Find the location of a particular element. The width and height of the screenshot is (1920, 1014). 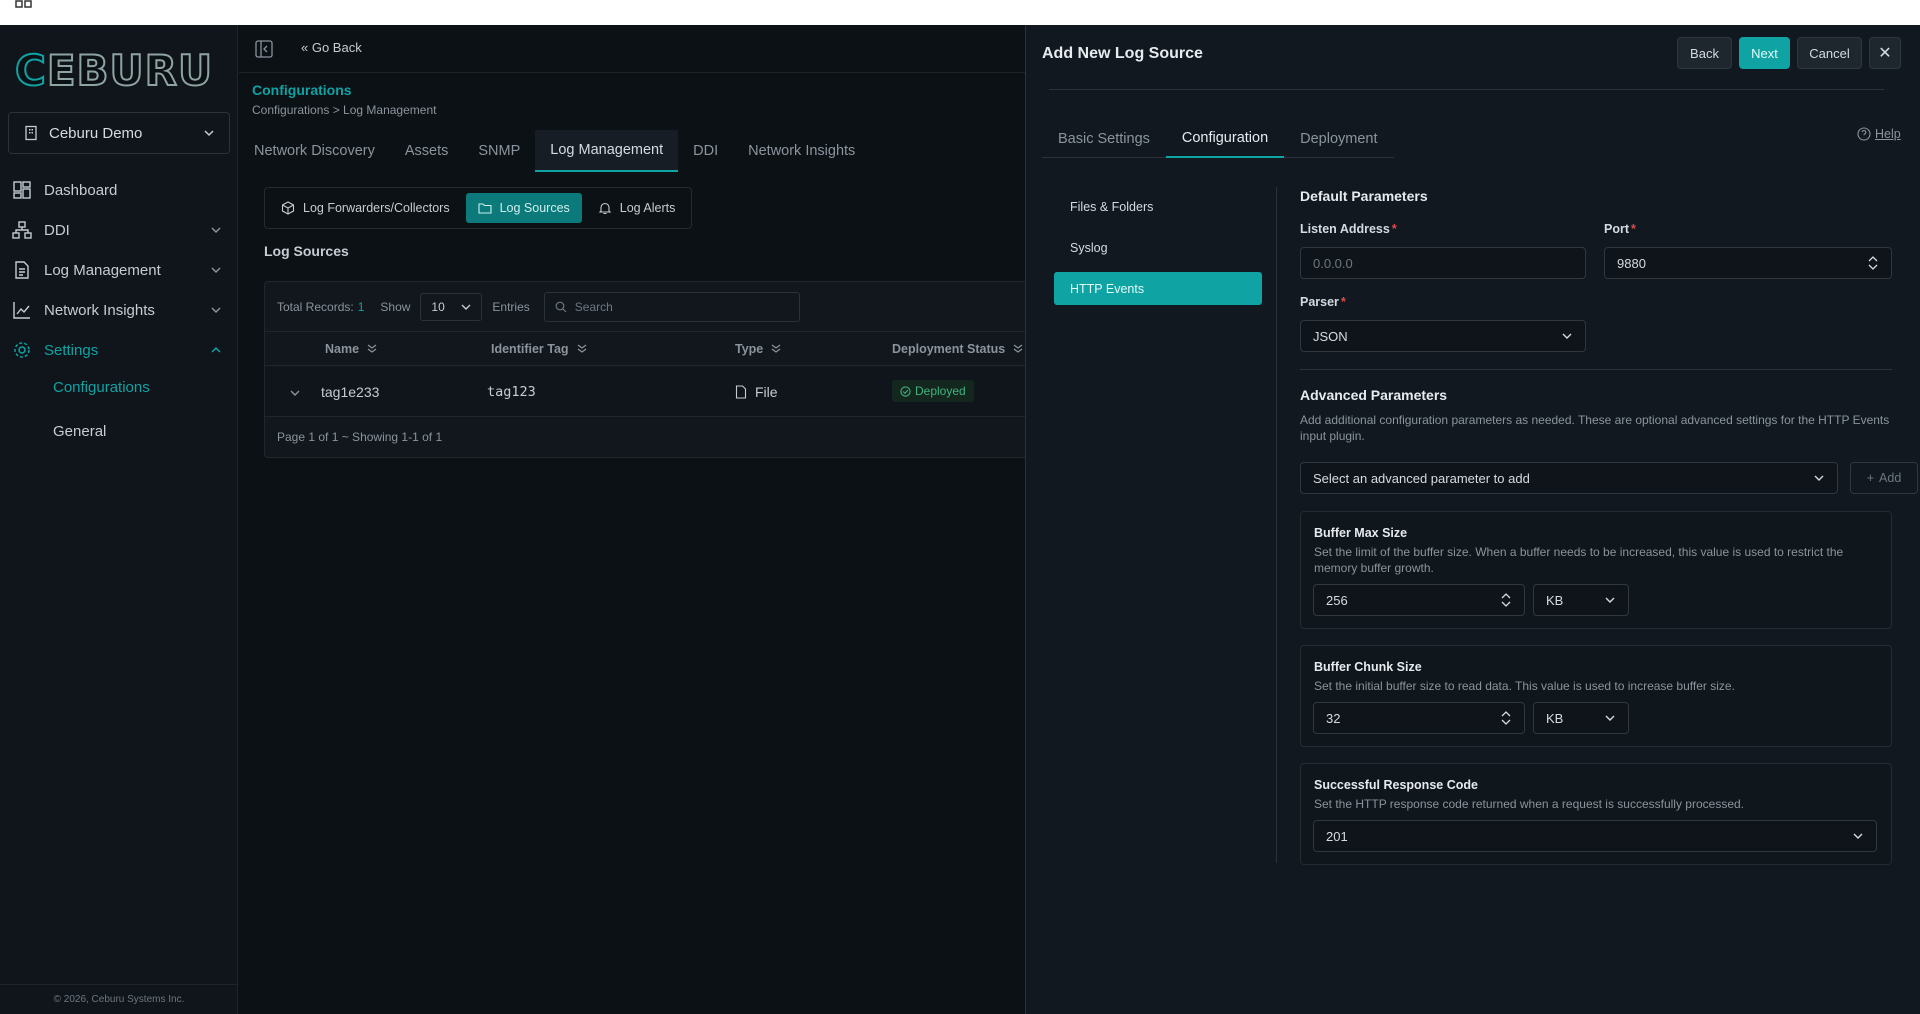

nav-ddi: DDI is located at coordinates (117, 230).